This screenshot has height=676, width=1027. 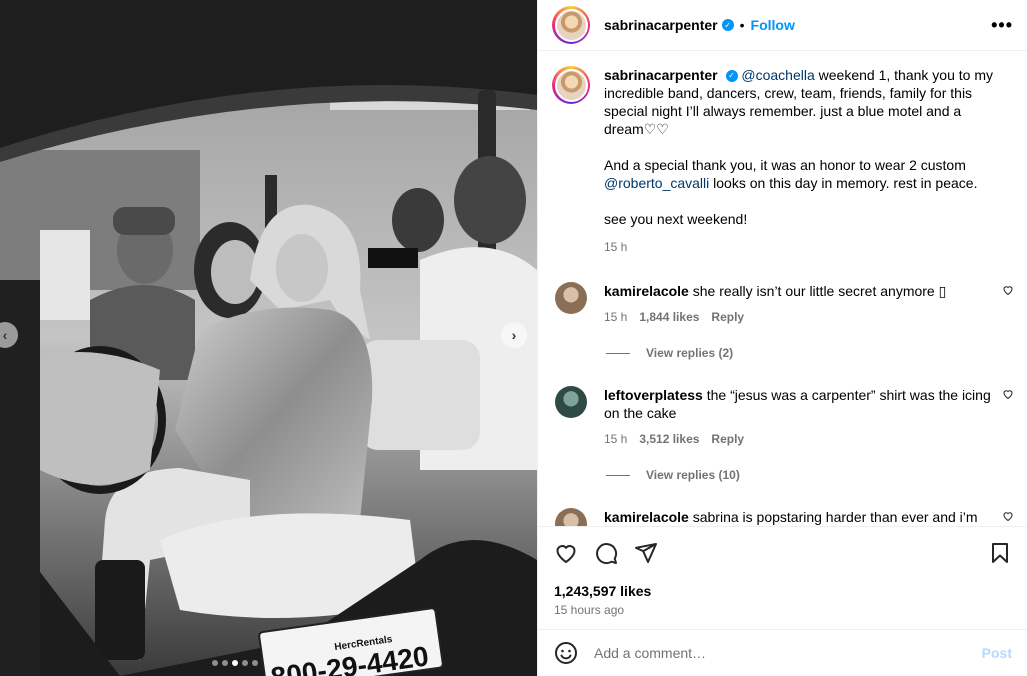 I want to click on author-avatar, so click(x=571, y=25).